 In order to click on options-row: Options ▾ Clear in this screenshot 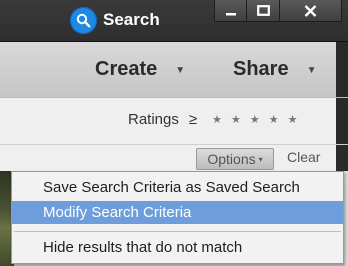, I will do `click(174, 158)`.